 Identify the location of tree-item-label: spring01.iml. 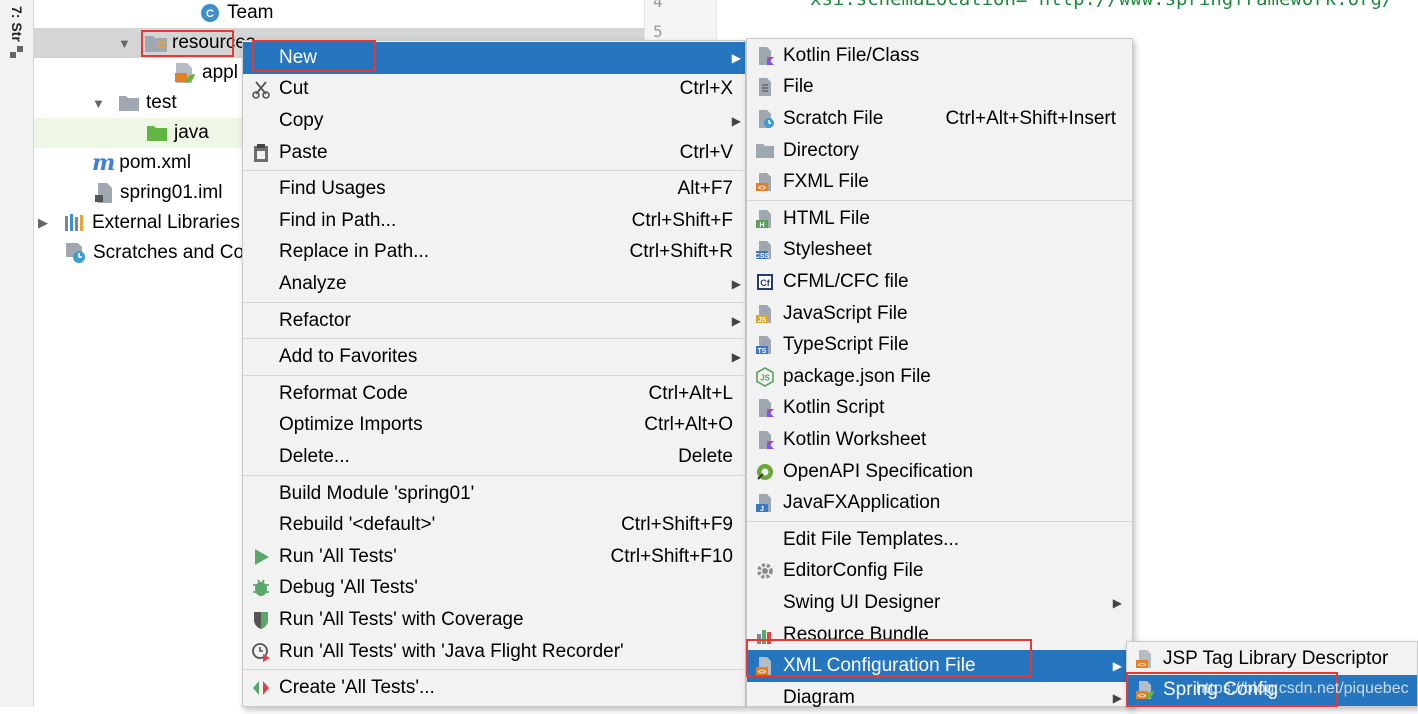
(171, 192).